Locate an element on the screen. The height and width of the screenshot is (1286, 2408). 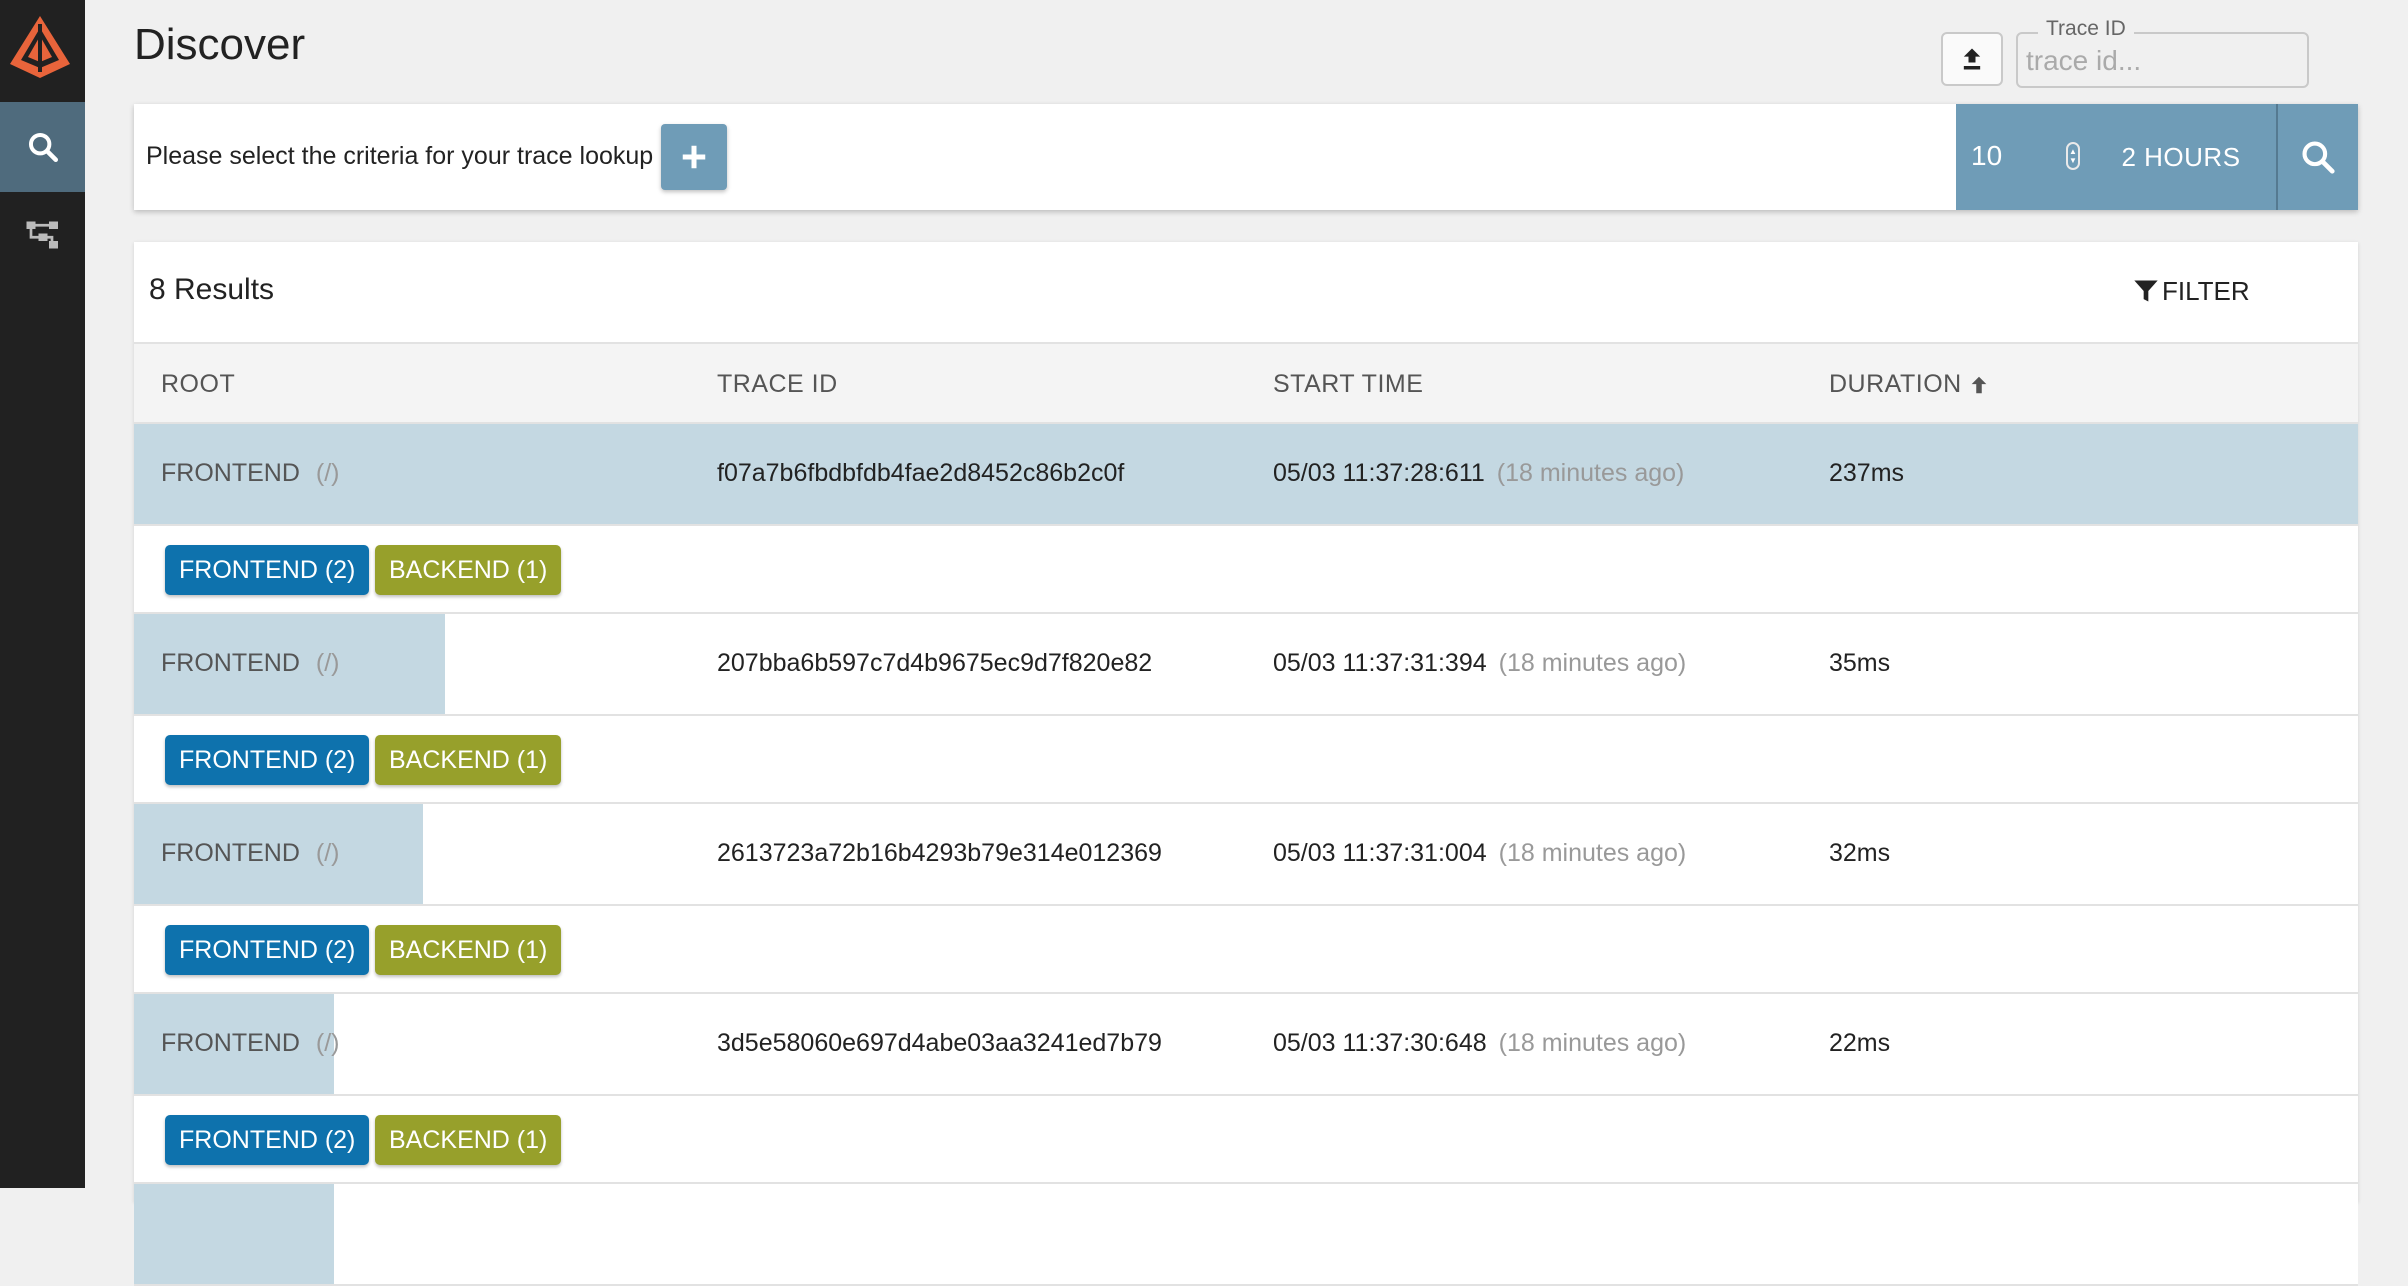
table-header: ROOT TRACE ID START TIME DURATION is located at coordinates (1246, 383).